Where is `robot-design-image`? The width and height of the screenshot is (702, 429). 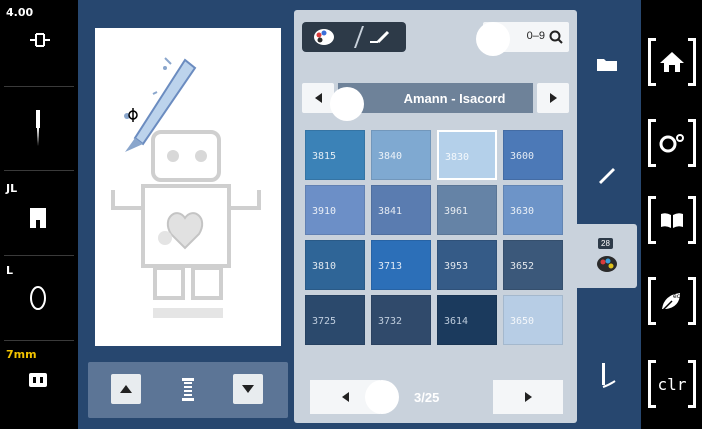 robot-design-image is located at coordinates (186, 187).